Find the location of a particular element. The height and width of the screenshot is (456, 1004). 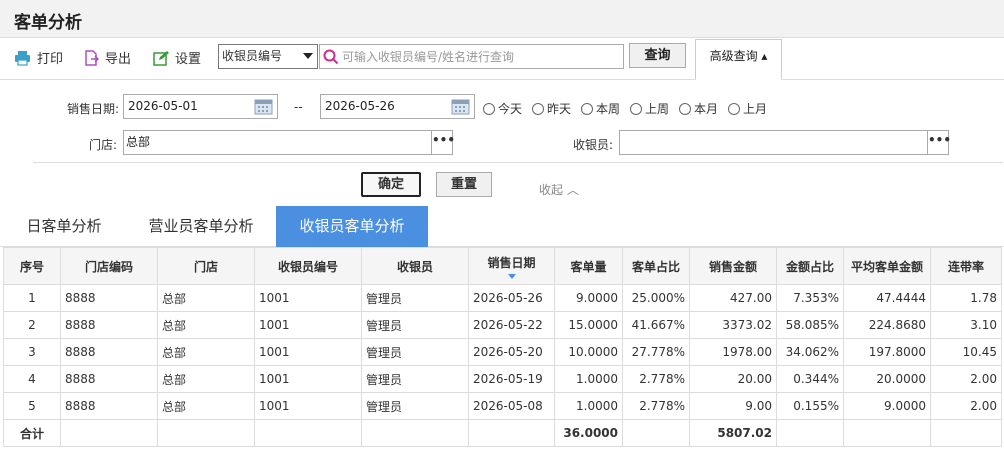

table-cell: 3 is located at coordinates (32, 352).